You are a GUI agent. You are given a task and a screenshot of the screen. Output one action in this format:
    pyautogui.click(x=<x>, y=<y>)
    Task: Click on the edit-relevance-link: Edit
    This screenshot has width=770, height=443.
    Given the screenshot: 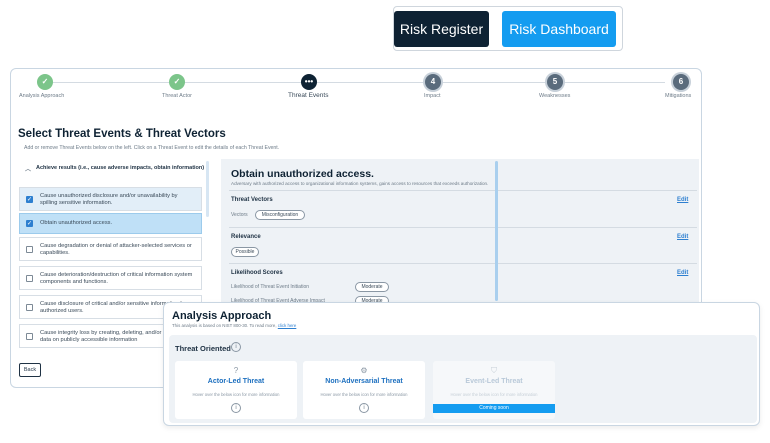 What is the action you would take?
    pyautogui.click(x=682, y=237)
    